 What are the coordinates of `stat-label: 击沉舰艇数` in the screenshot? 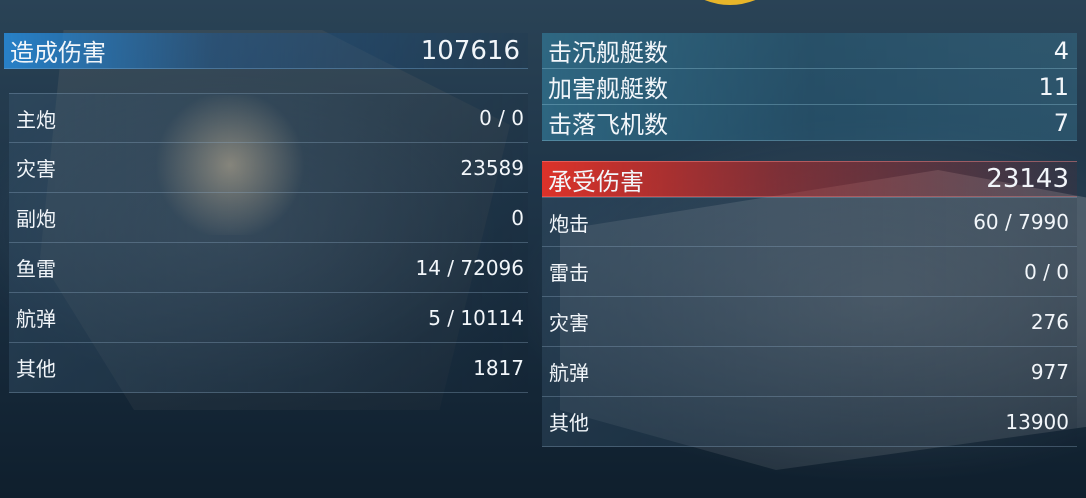 It's located at (608, 53).